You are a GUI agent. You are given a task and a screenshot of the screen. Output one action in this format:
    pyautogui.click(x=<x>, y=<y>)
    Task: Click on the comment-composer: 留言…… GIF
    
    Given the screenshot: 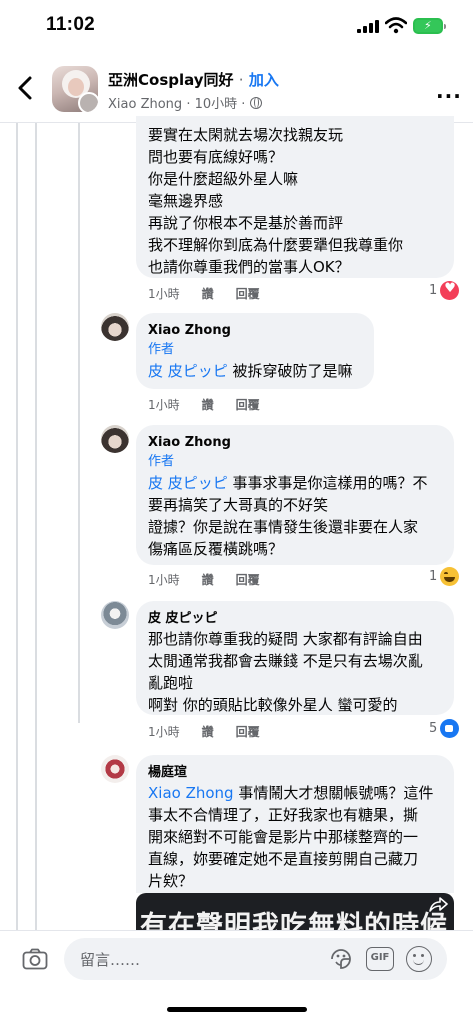 What is the action you would take?
    pyautogui.click(x=236, y=977)
    